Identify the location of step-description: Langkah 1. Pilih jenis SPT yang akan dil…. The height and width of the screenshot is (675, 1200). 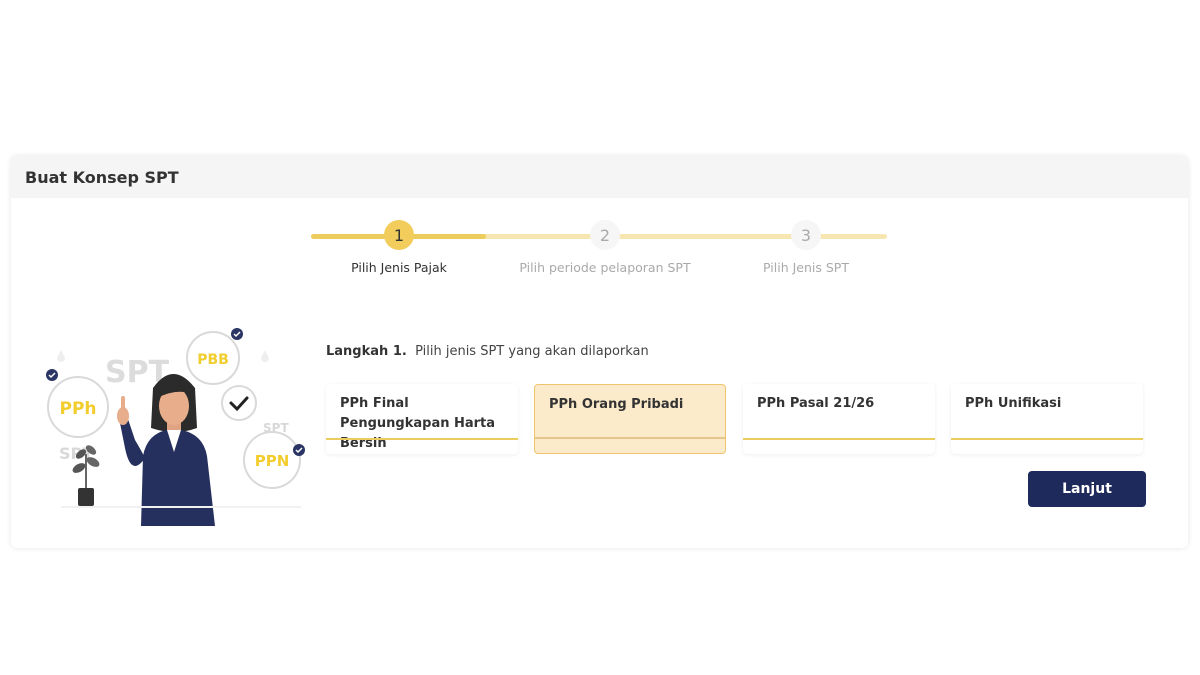
(487, 351).